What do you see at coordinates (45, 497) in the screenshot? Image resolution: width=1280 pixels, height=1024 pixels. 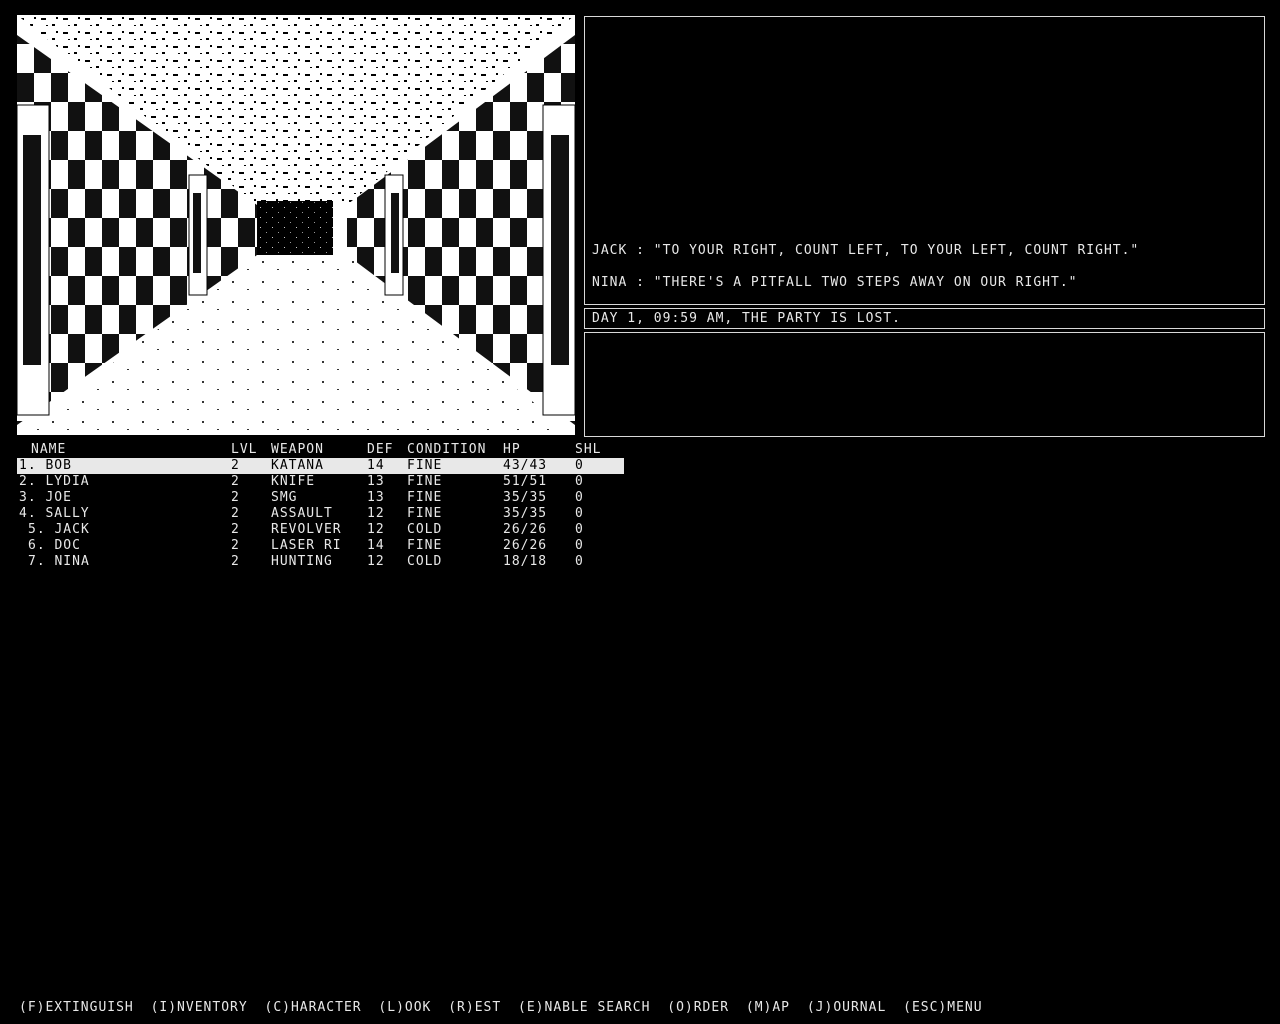 I see `member-name: 3. JOE` at bounding box center [45, 497].